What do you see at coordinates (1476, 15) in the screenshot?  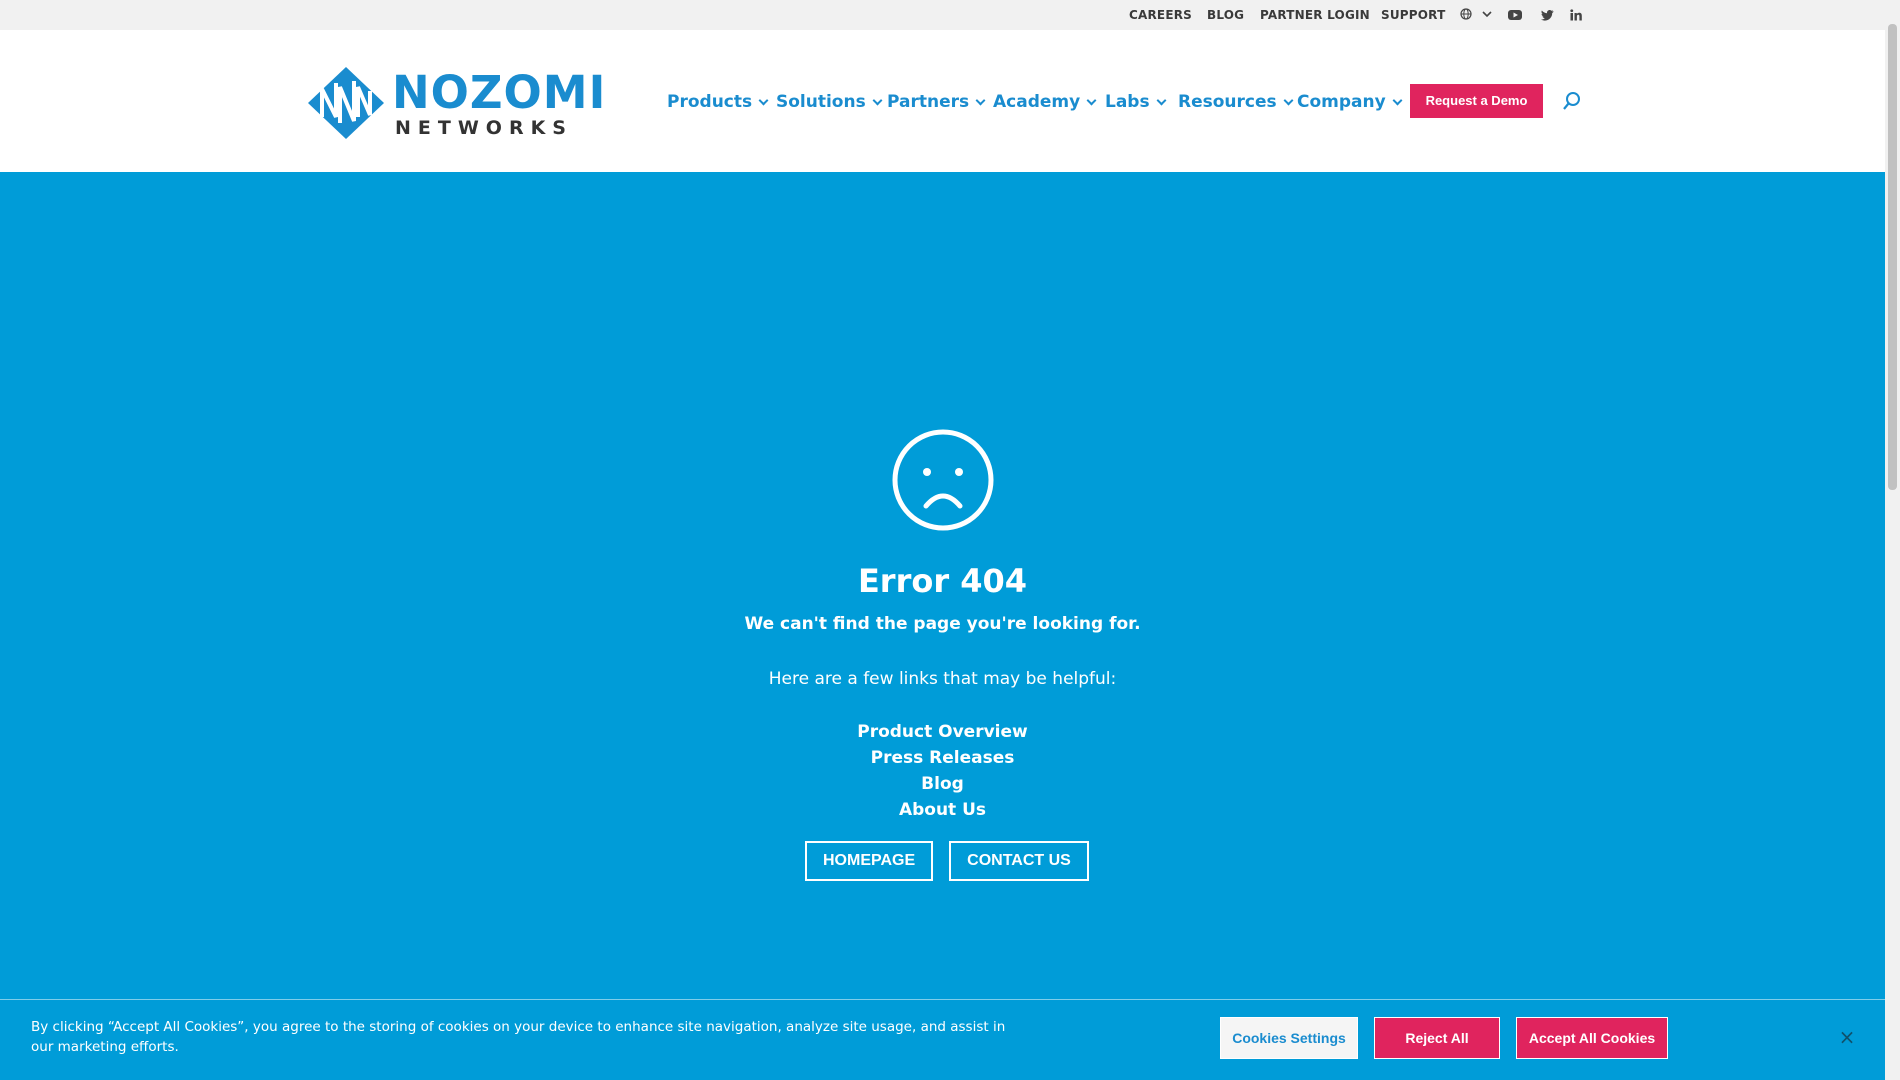 I see `language-selector` at bounding box center [1476, 15].